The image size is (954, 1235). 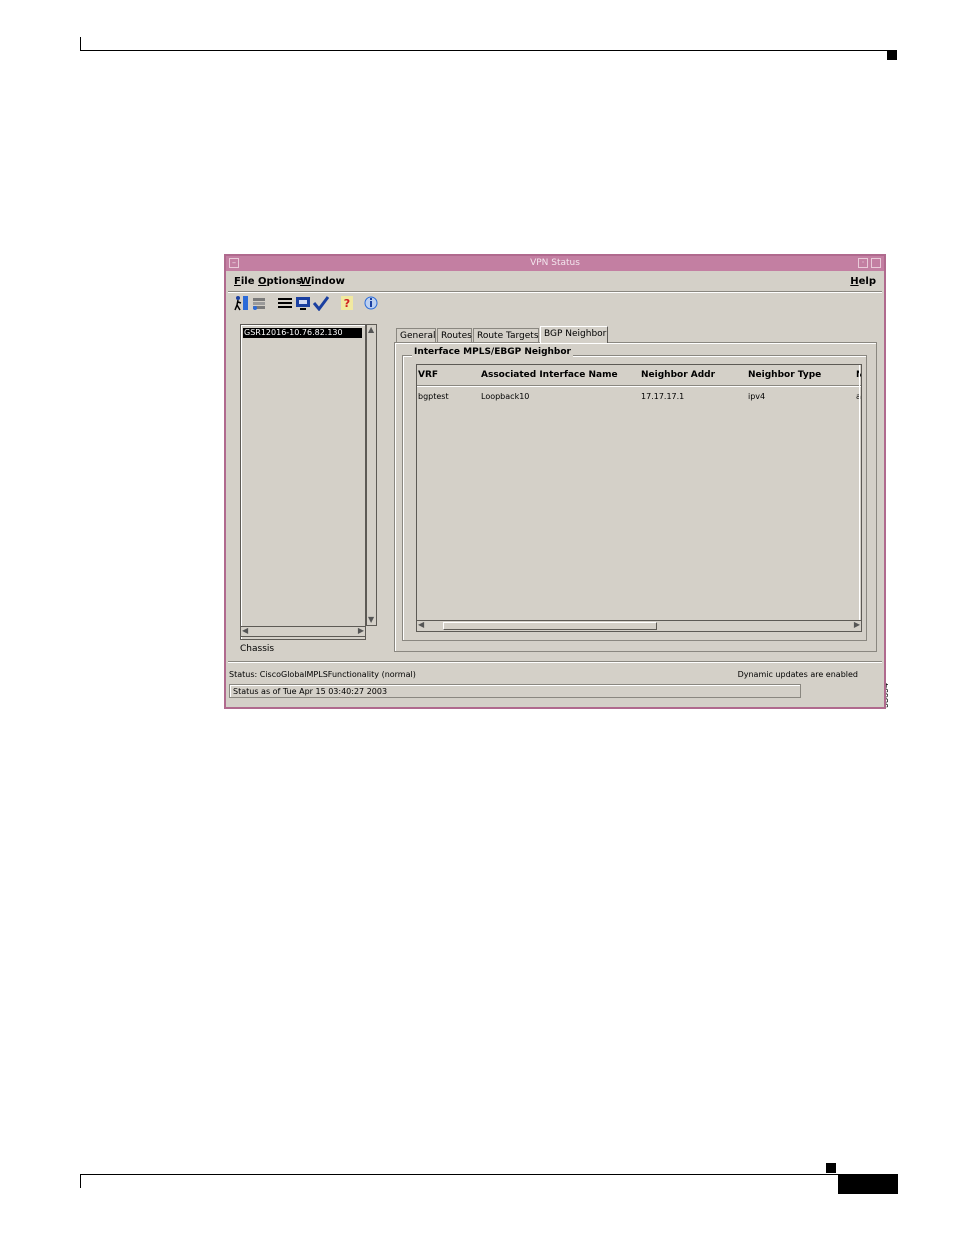 What do you see at coordinates (892, 55) in the screenshot?
I see `header-marker` at bounding box center [892, 55].